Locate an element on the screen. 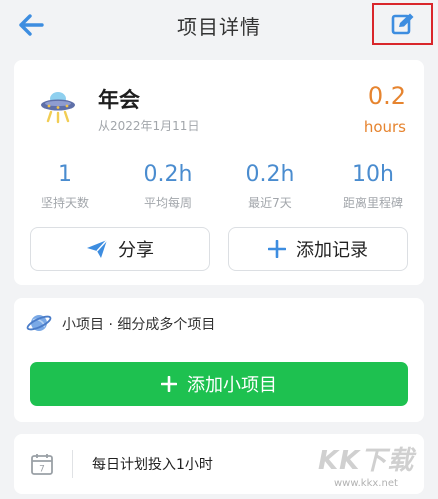 This screenshot has width=438, height=499. stat-to-milestone: 10h 距离里程碑 is located at coordinates (373, 185).